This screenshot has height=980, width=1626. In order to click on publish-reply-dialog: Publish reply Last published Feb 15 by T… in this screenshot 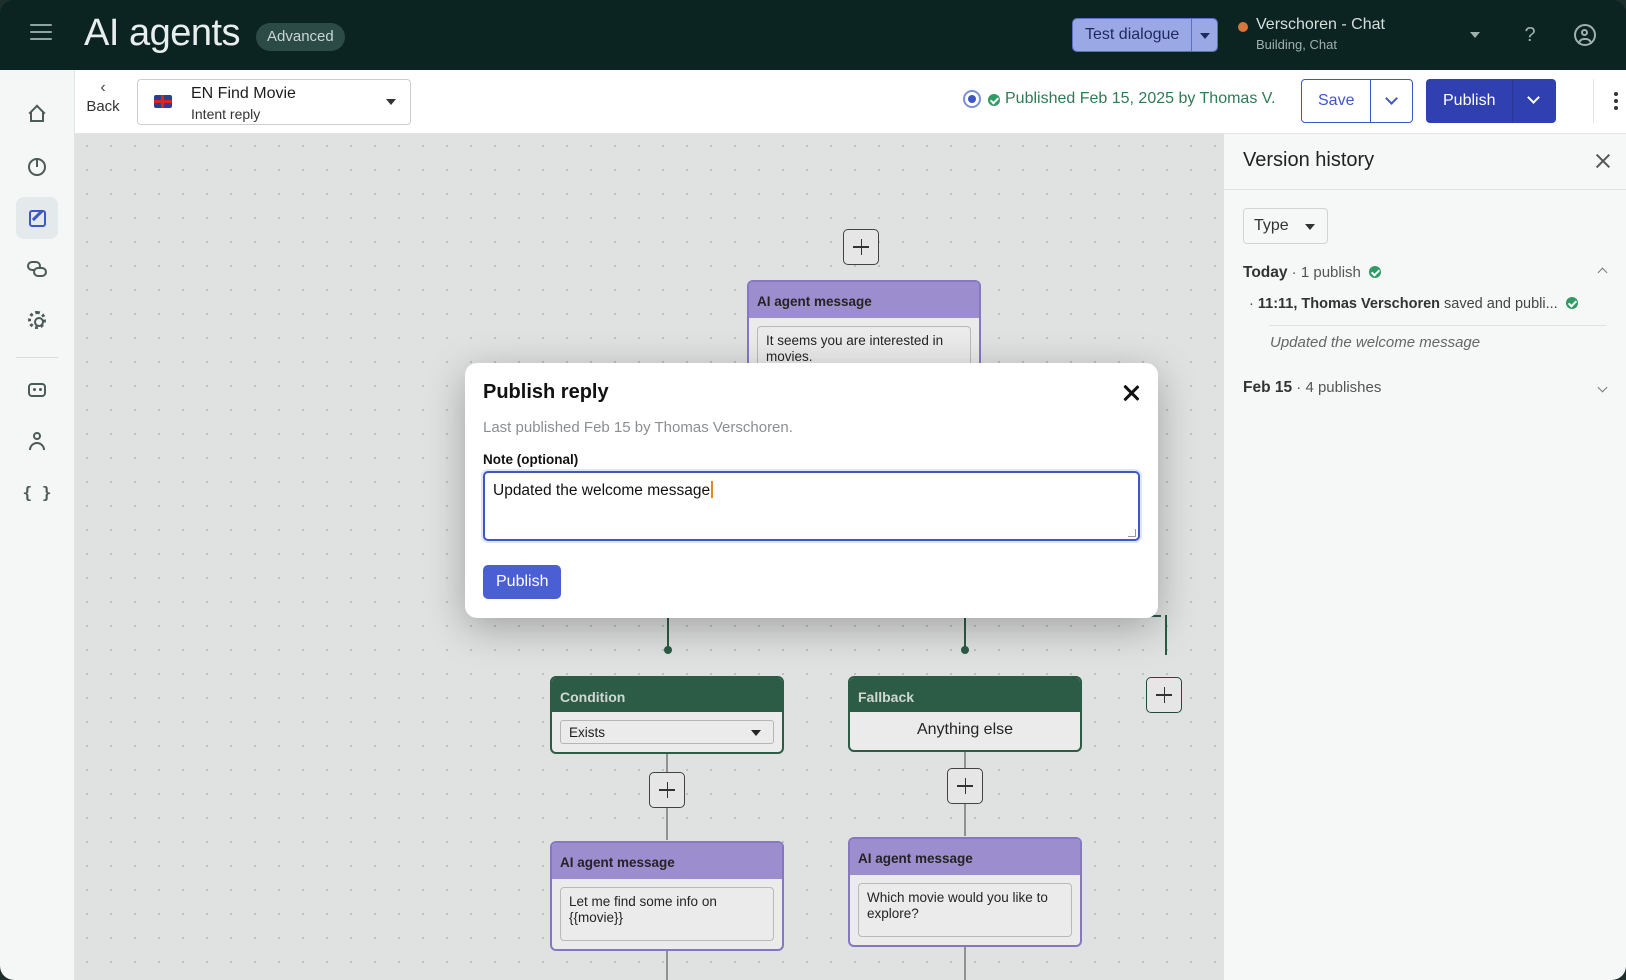, I will do `click(811, 490)`.